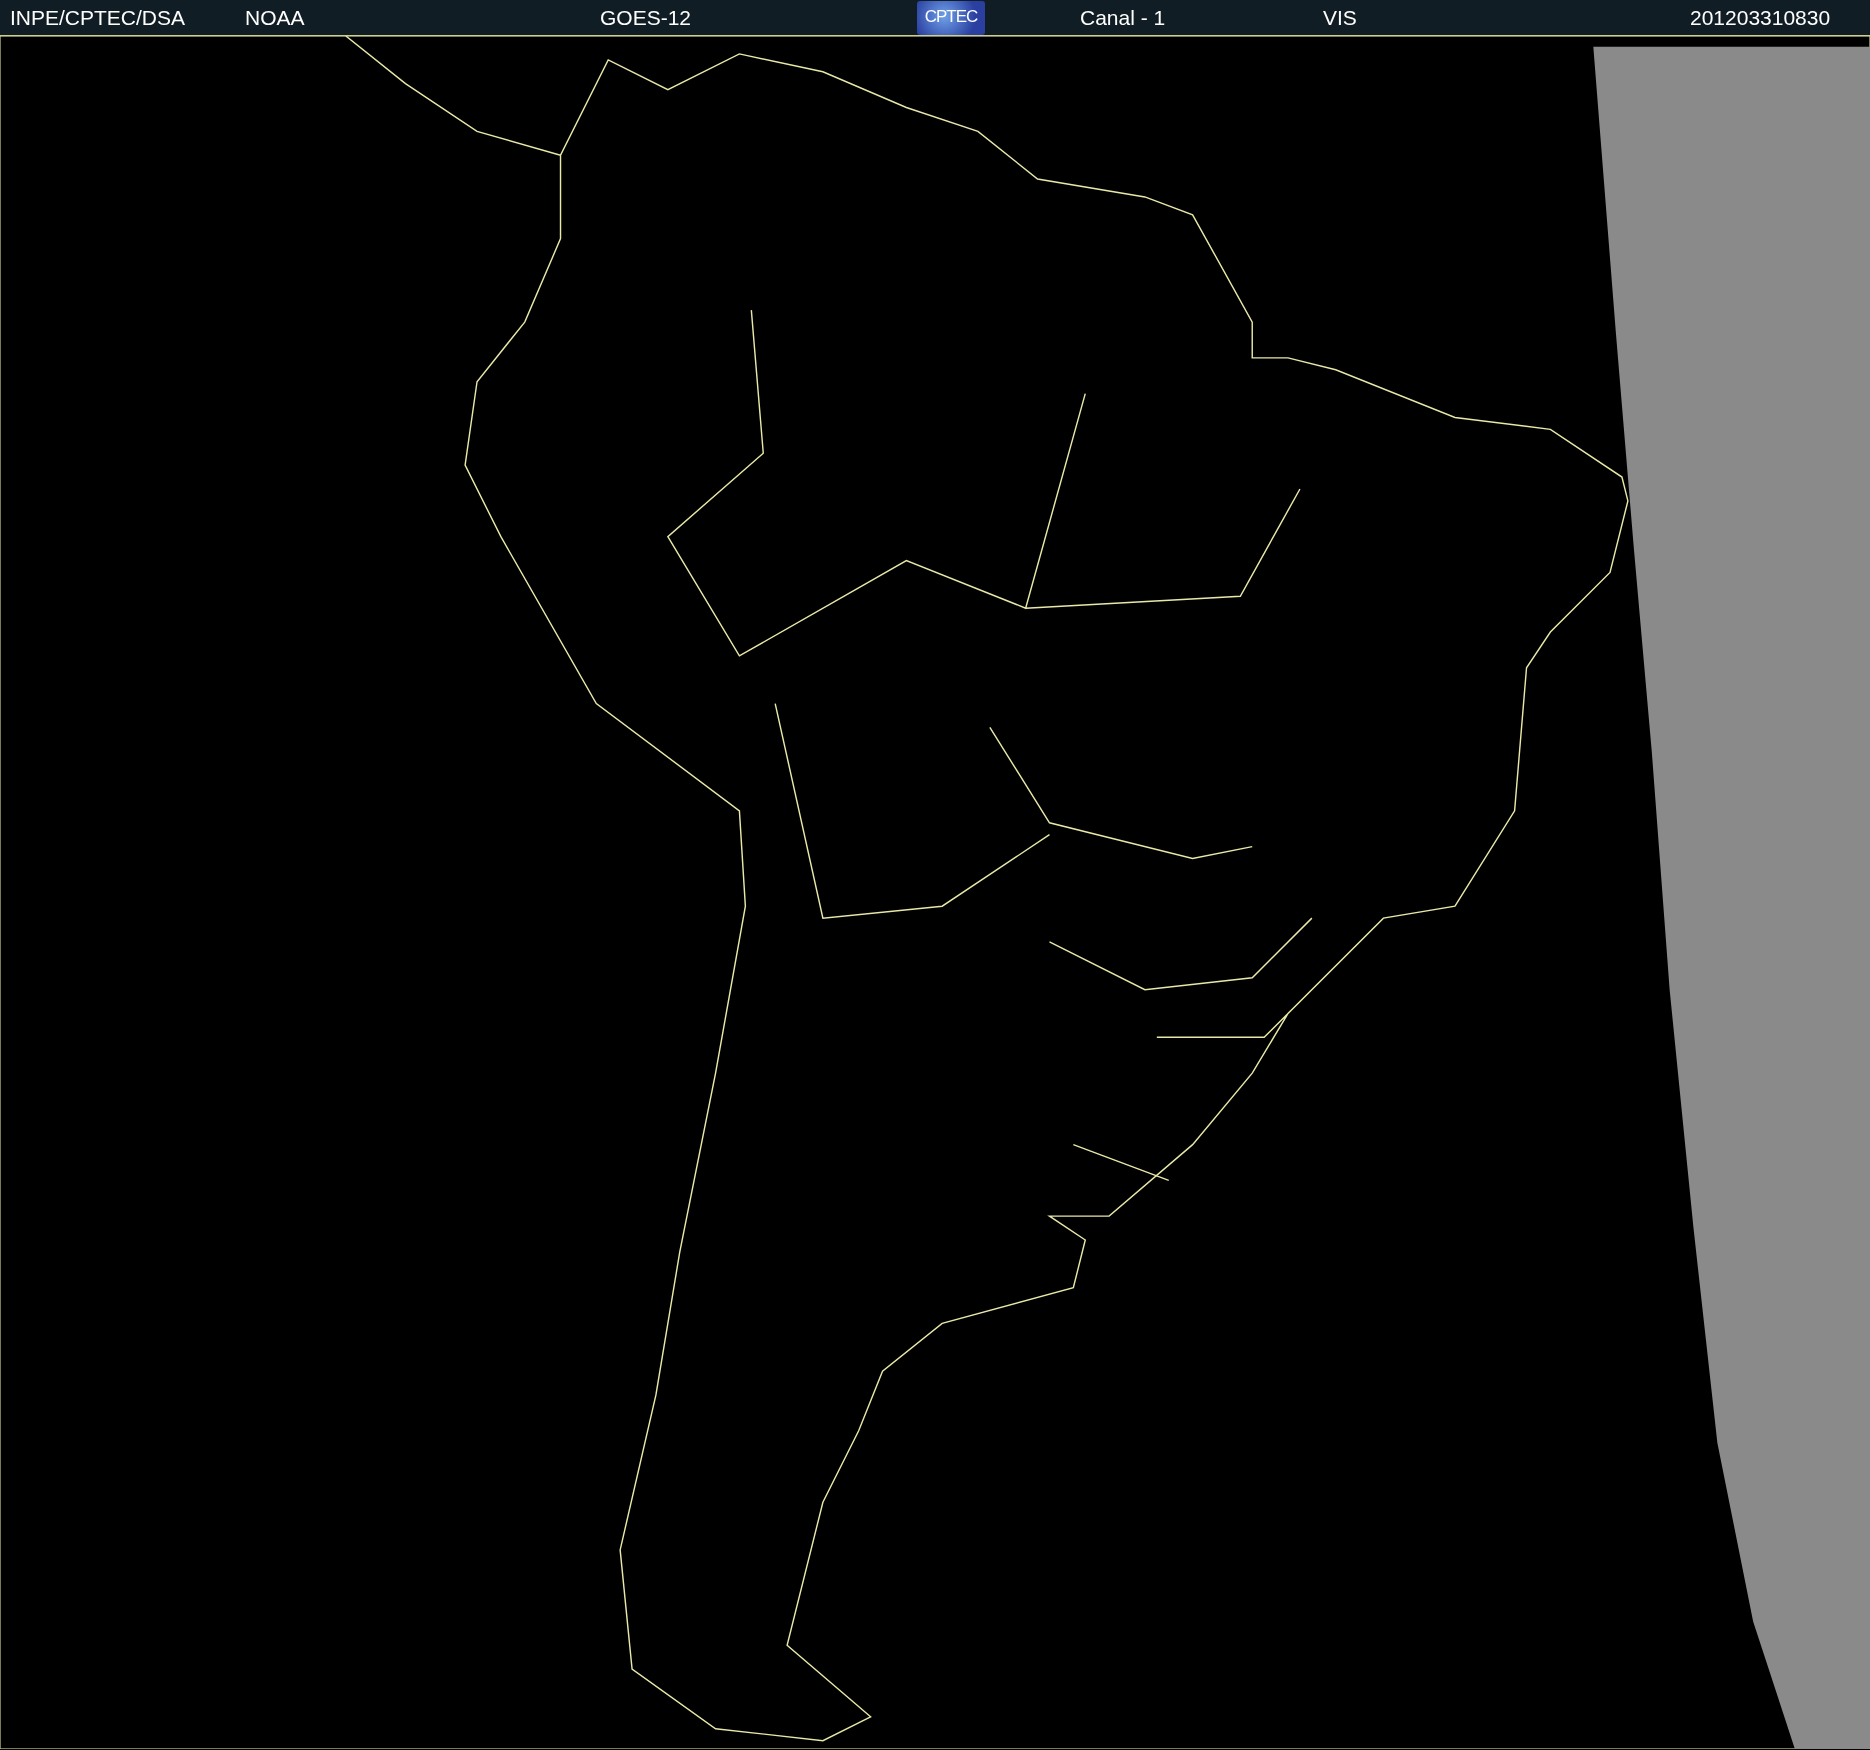  What do you see at coordinates (275, 18) in the screenshot?
I see `header-label: NOAA` at bounding box center [275, 18].